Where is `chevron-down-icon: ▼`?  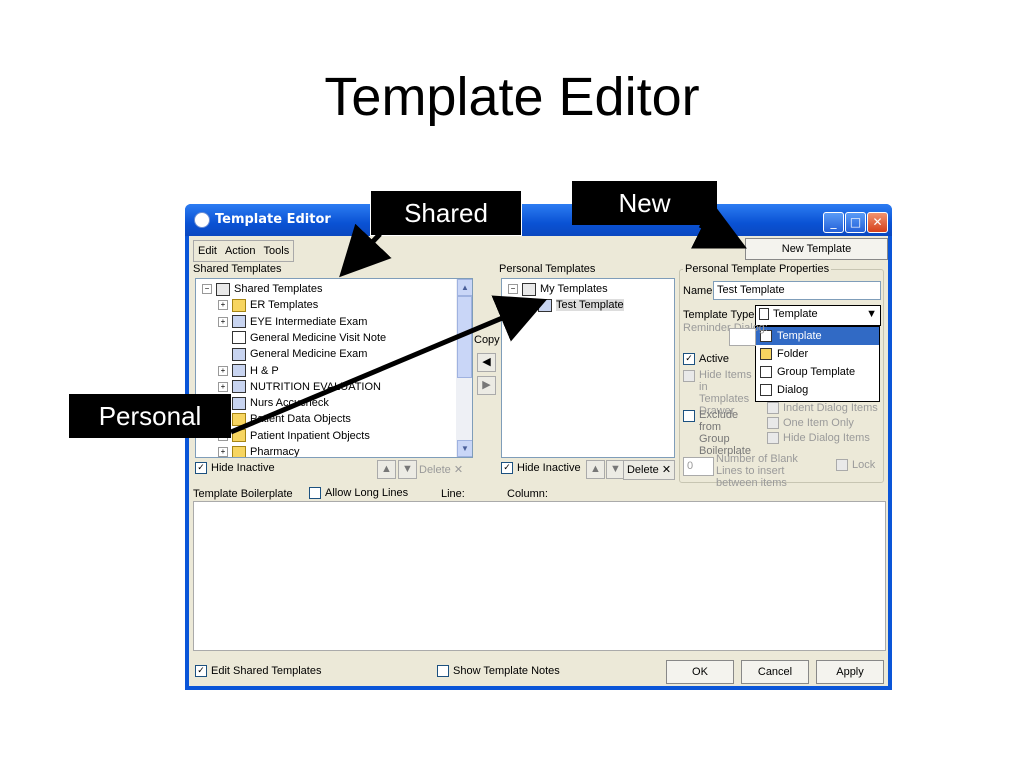
chevron-down-icon: ▼ is located at coordinates (871, 314).